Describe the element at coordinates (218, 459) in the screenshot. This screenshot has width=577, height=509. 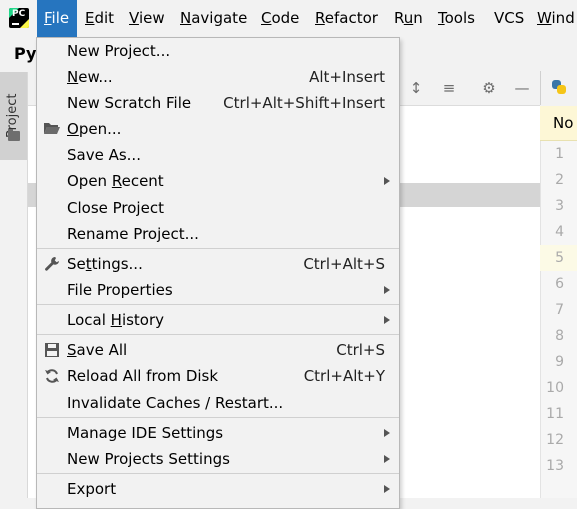
I see `menu-item-new-projects-settings: New Projects Settings` at that location.